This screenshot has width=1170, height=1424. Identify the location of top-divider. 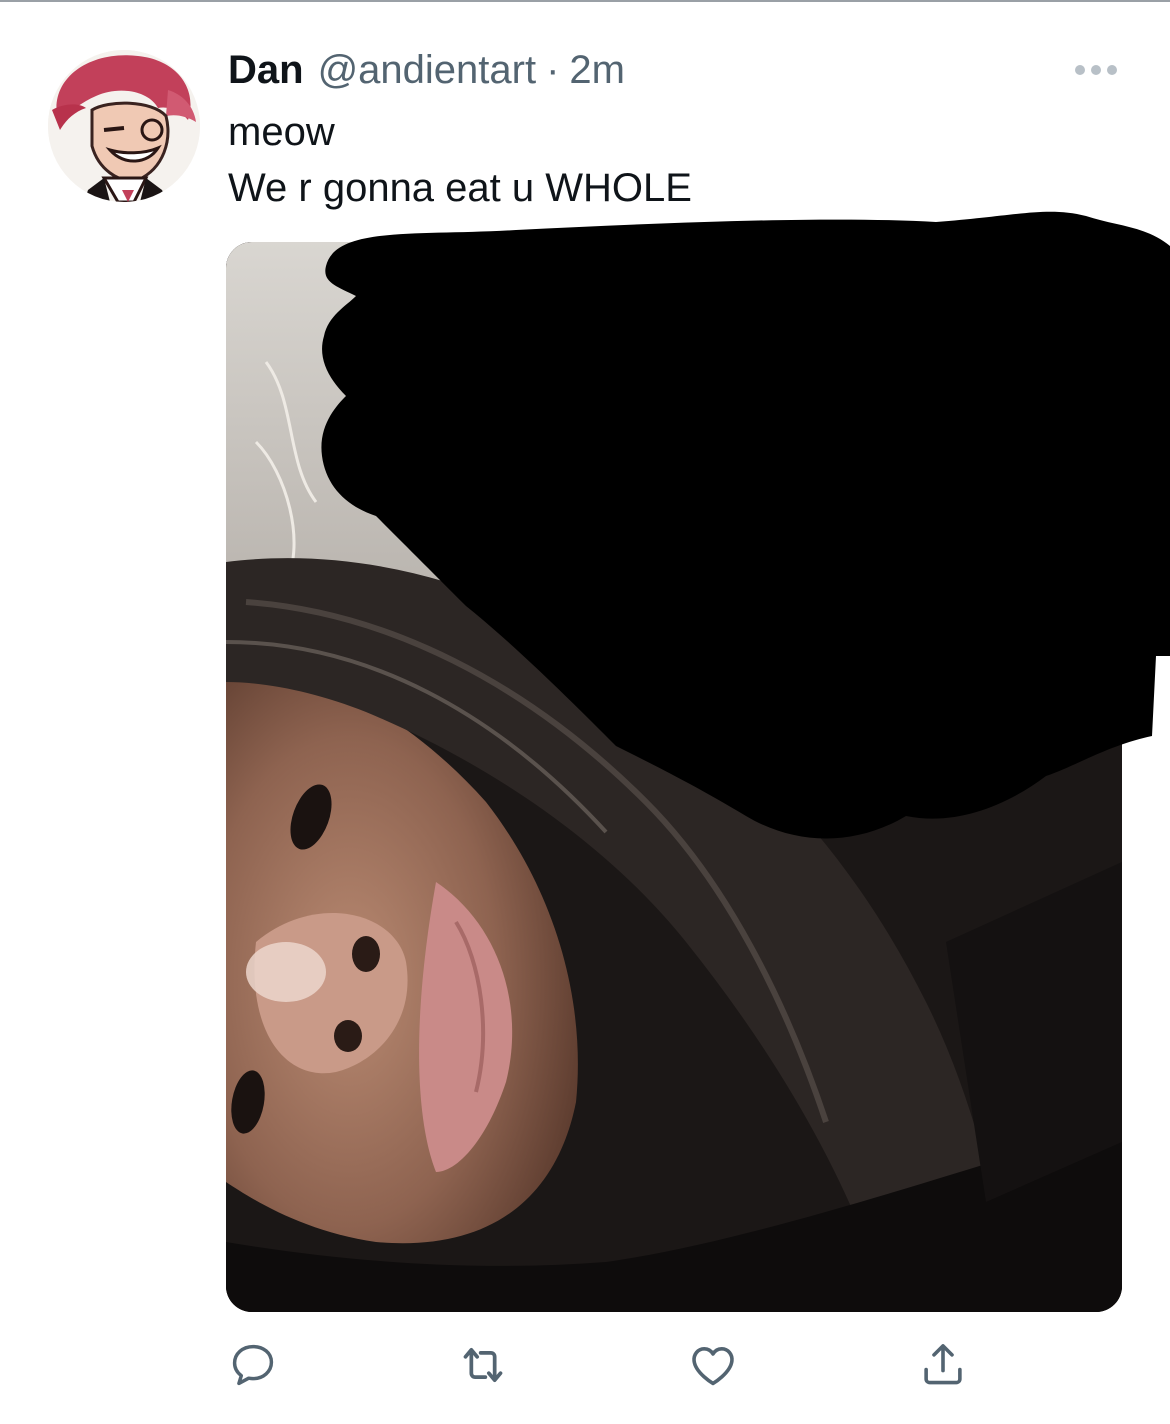
(585, 1).